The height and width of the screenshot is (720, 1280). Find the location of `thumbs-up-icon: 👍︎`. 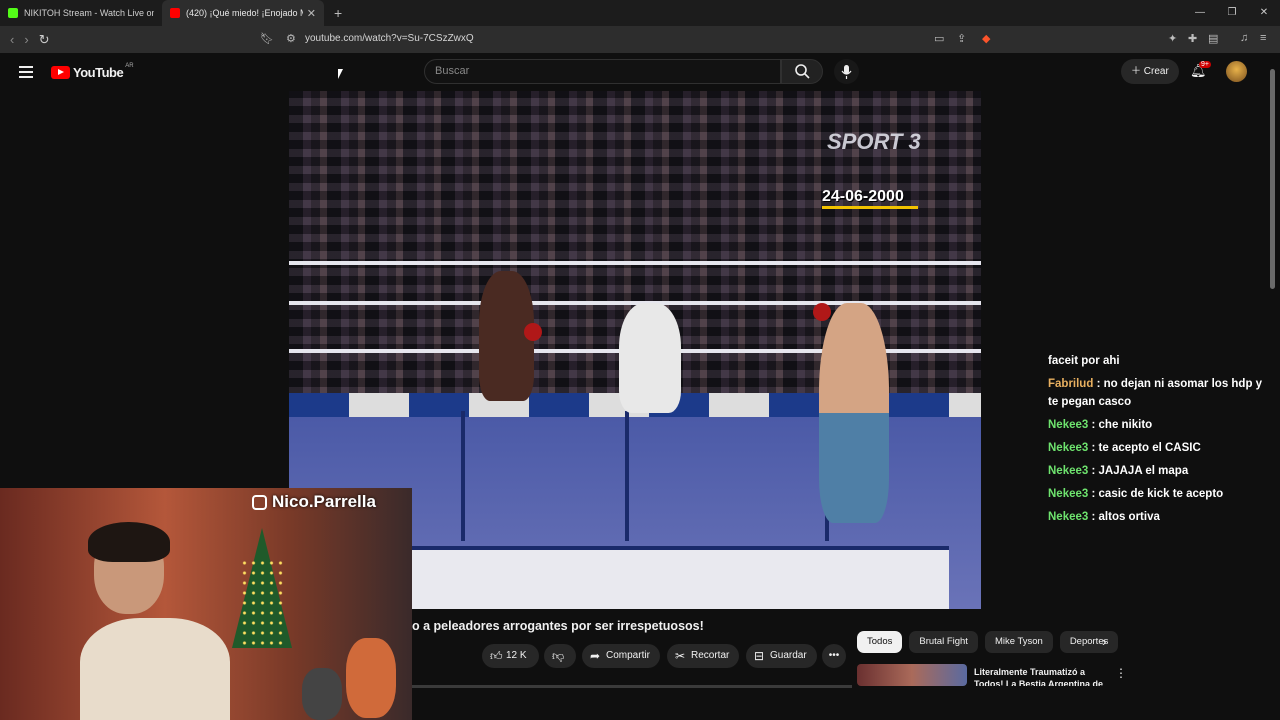

thumbs-up-icon: 👍︎ is located at coordinates (496, 656).